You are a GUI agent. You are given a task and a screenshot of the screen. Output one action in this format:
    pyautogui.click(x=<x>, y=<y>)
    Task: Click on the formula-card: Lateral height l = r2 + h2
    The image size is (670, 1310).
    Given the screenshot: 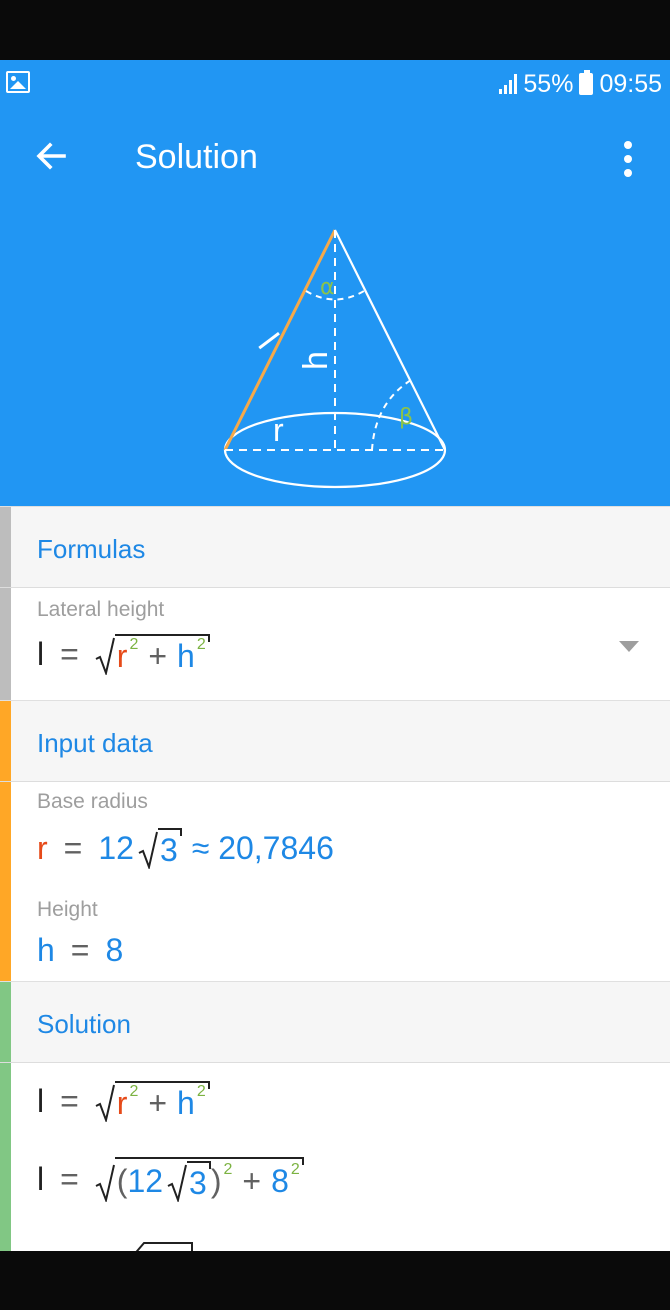 What is the action you would take?
    pyautogui.click(x=335, y=645)
    